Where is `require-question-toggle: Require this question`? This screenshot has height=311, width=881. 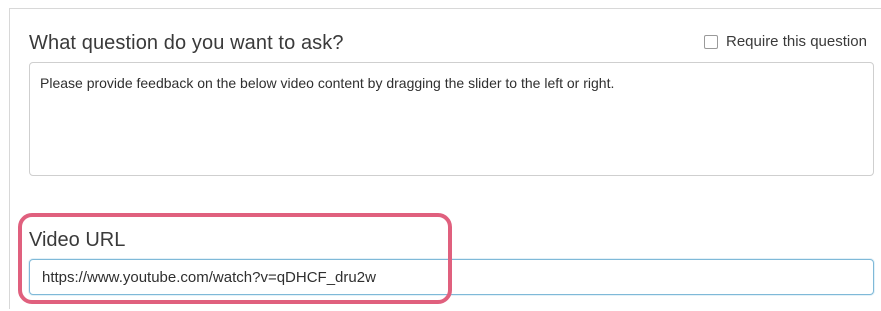
require-question-toggle: Require this question is located at coordinates (785, 41).